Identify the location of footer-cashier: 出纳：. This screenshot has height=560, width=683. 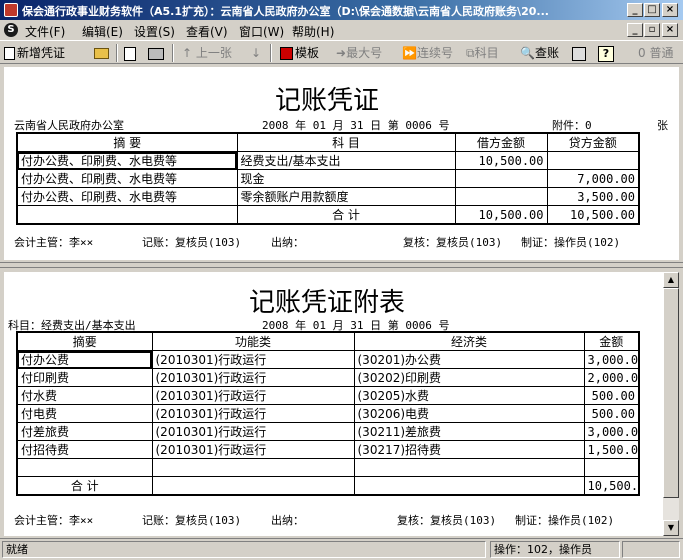
(287, 242).